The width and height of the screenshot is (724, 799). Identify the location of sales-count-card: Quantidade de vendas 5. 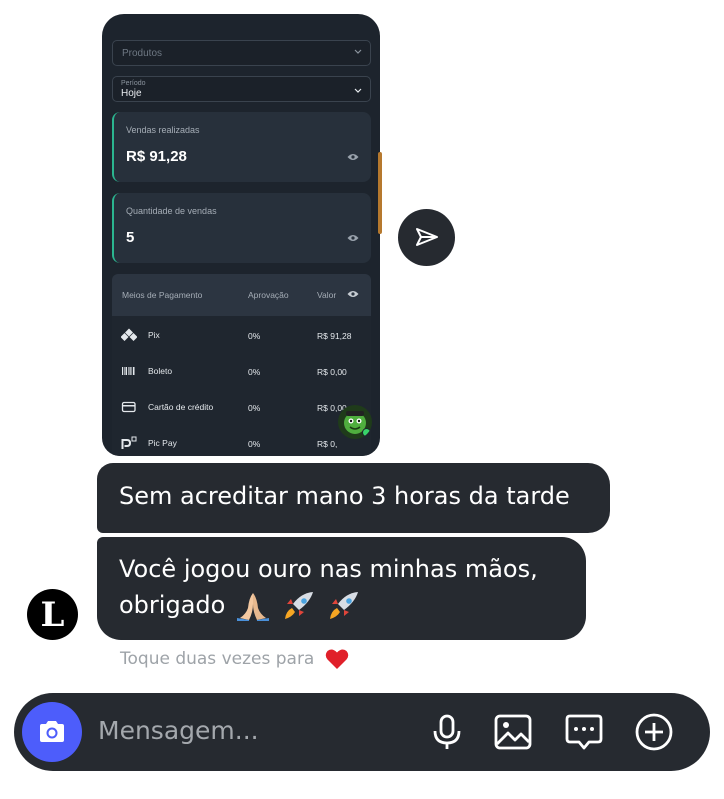
(241, 228).